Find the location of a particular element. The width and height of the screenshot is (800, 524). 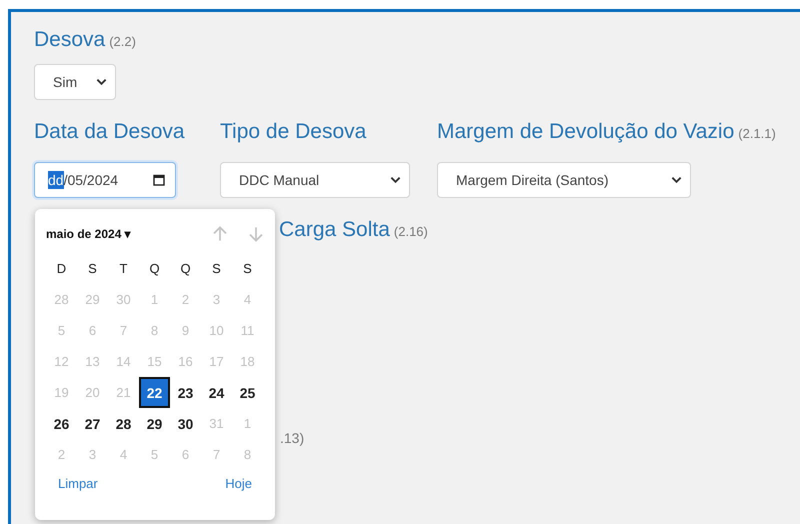

field-label: Desova is located at coordinates (70, 39).